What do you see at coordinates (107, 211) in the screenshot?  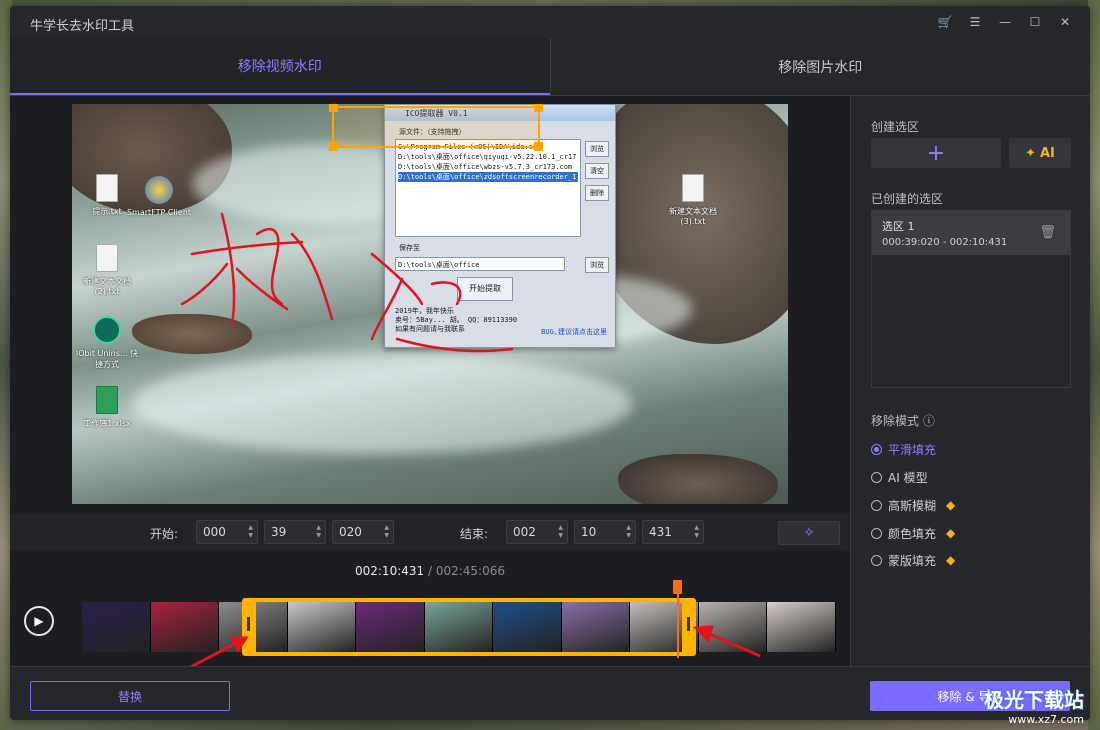 I see `desktop-icon-label: 提示.txt` at bounding box center [107, 211].